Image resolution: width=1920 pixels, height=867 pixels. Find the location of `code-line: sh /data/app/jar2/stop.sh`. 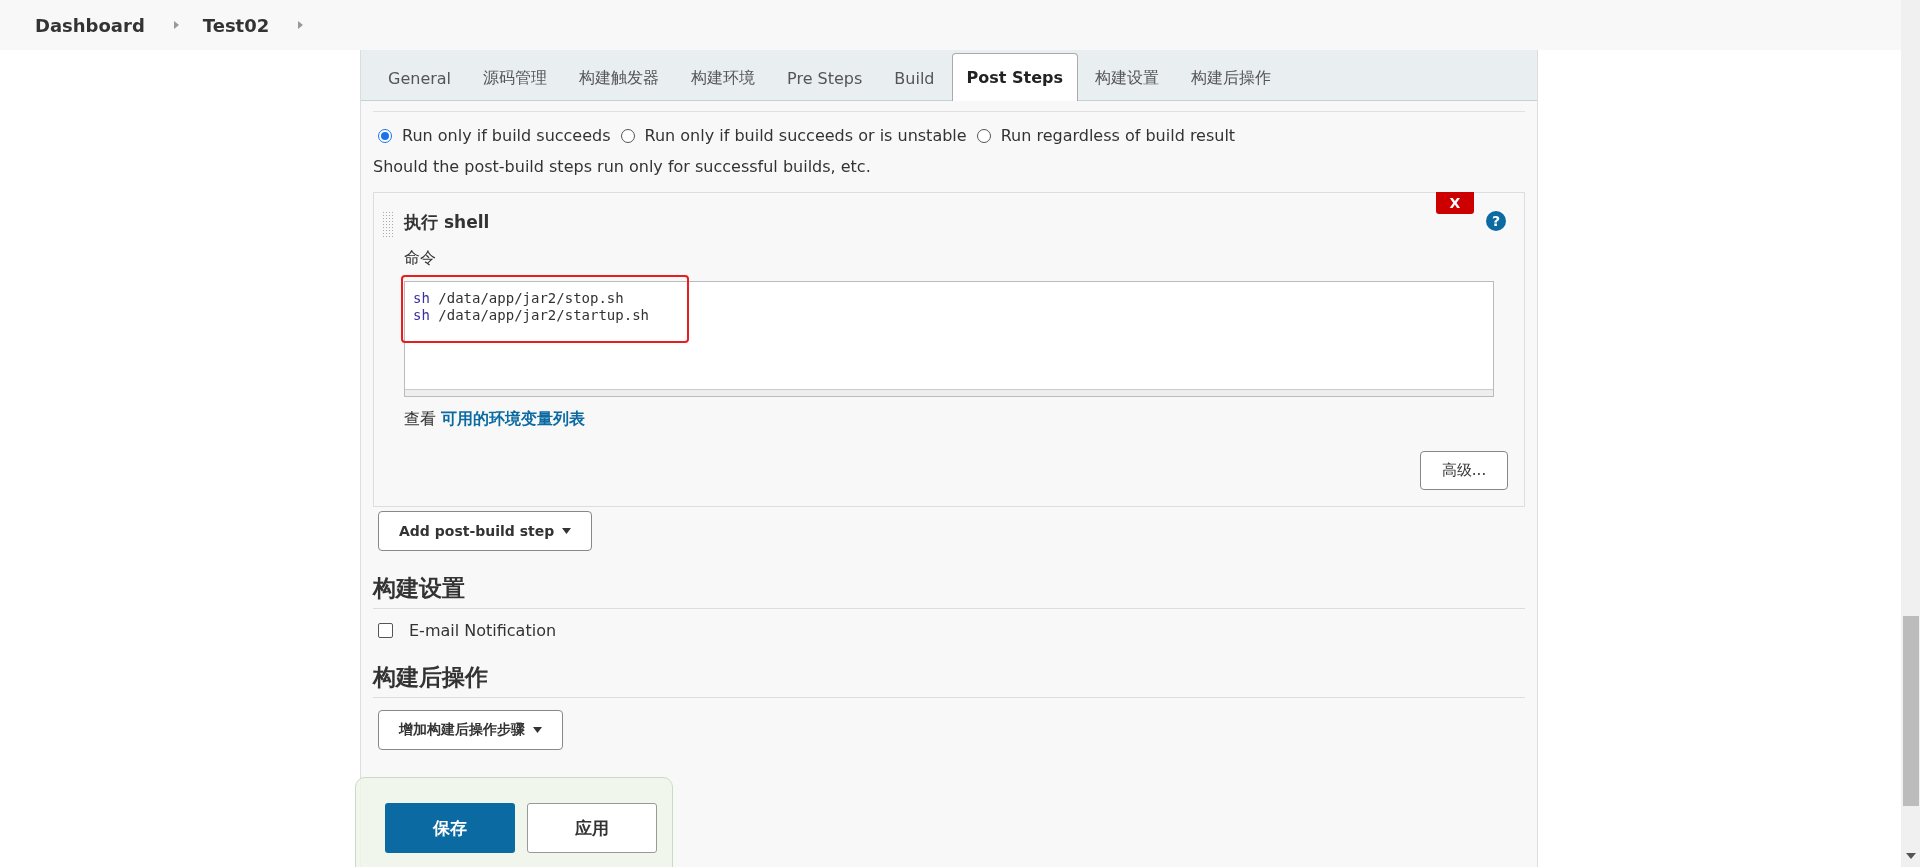

code-line: sh /data/app/jar2/stop.sh is located at coordinates (519, 298).